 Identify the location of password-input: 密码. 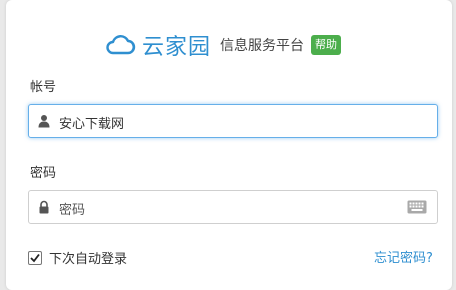
(72, 208).